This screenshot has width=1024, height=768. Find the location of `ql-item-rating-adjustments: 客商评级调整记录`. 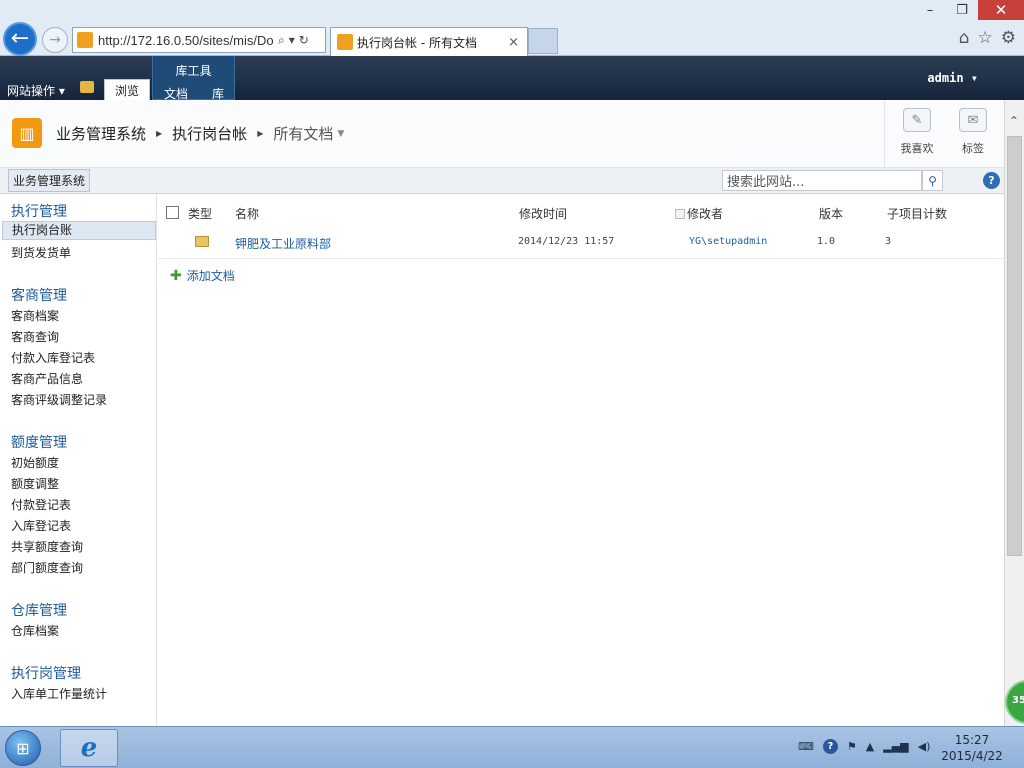

ql-item-rating-adjustments: 客商评级调整记录 is located at coordinates (59, 399).